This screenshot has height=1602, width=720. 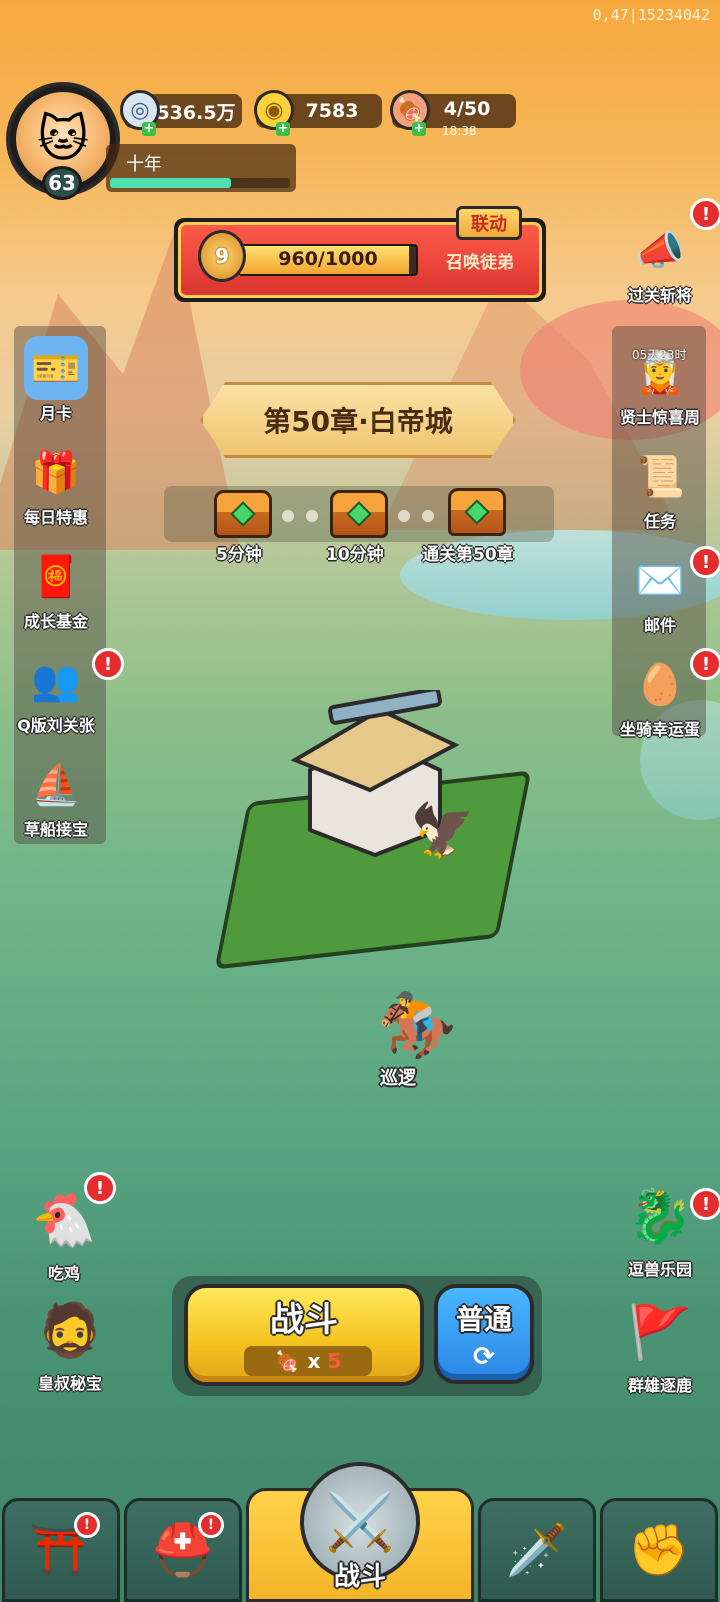 What do you see at coordinates (61, 1550) in the screenshot?
I see `nav-tab-city: ⛩️` at bounding box center [61, 1550].